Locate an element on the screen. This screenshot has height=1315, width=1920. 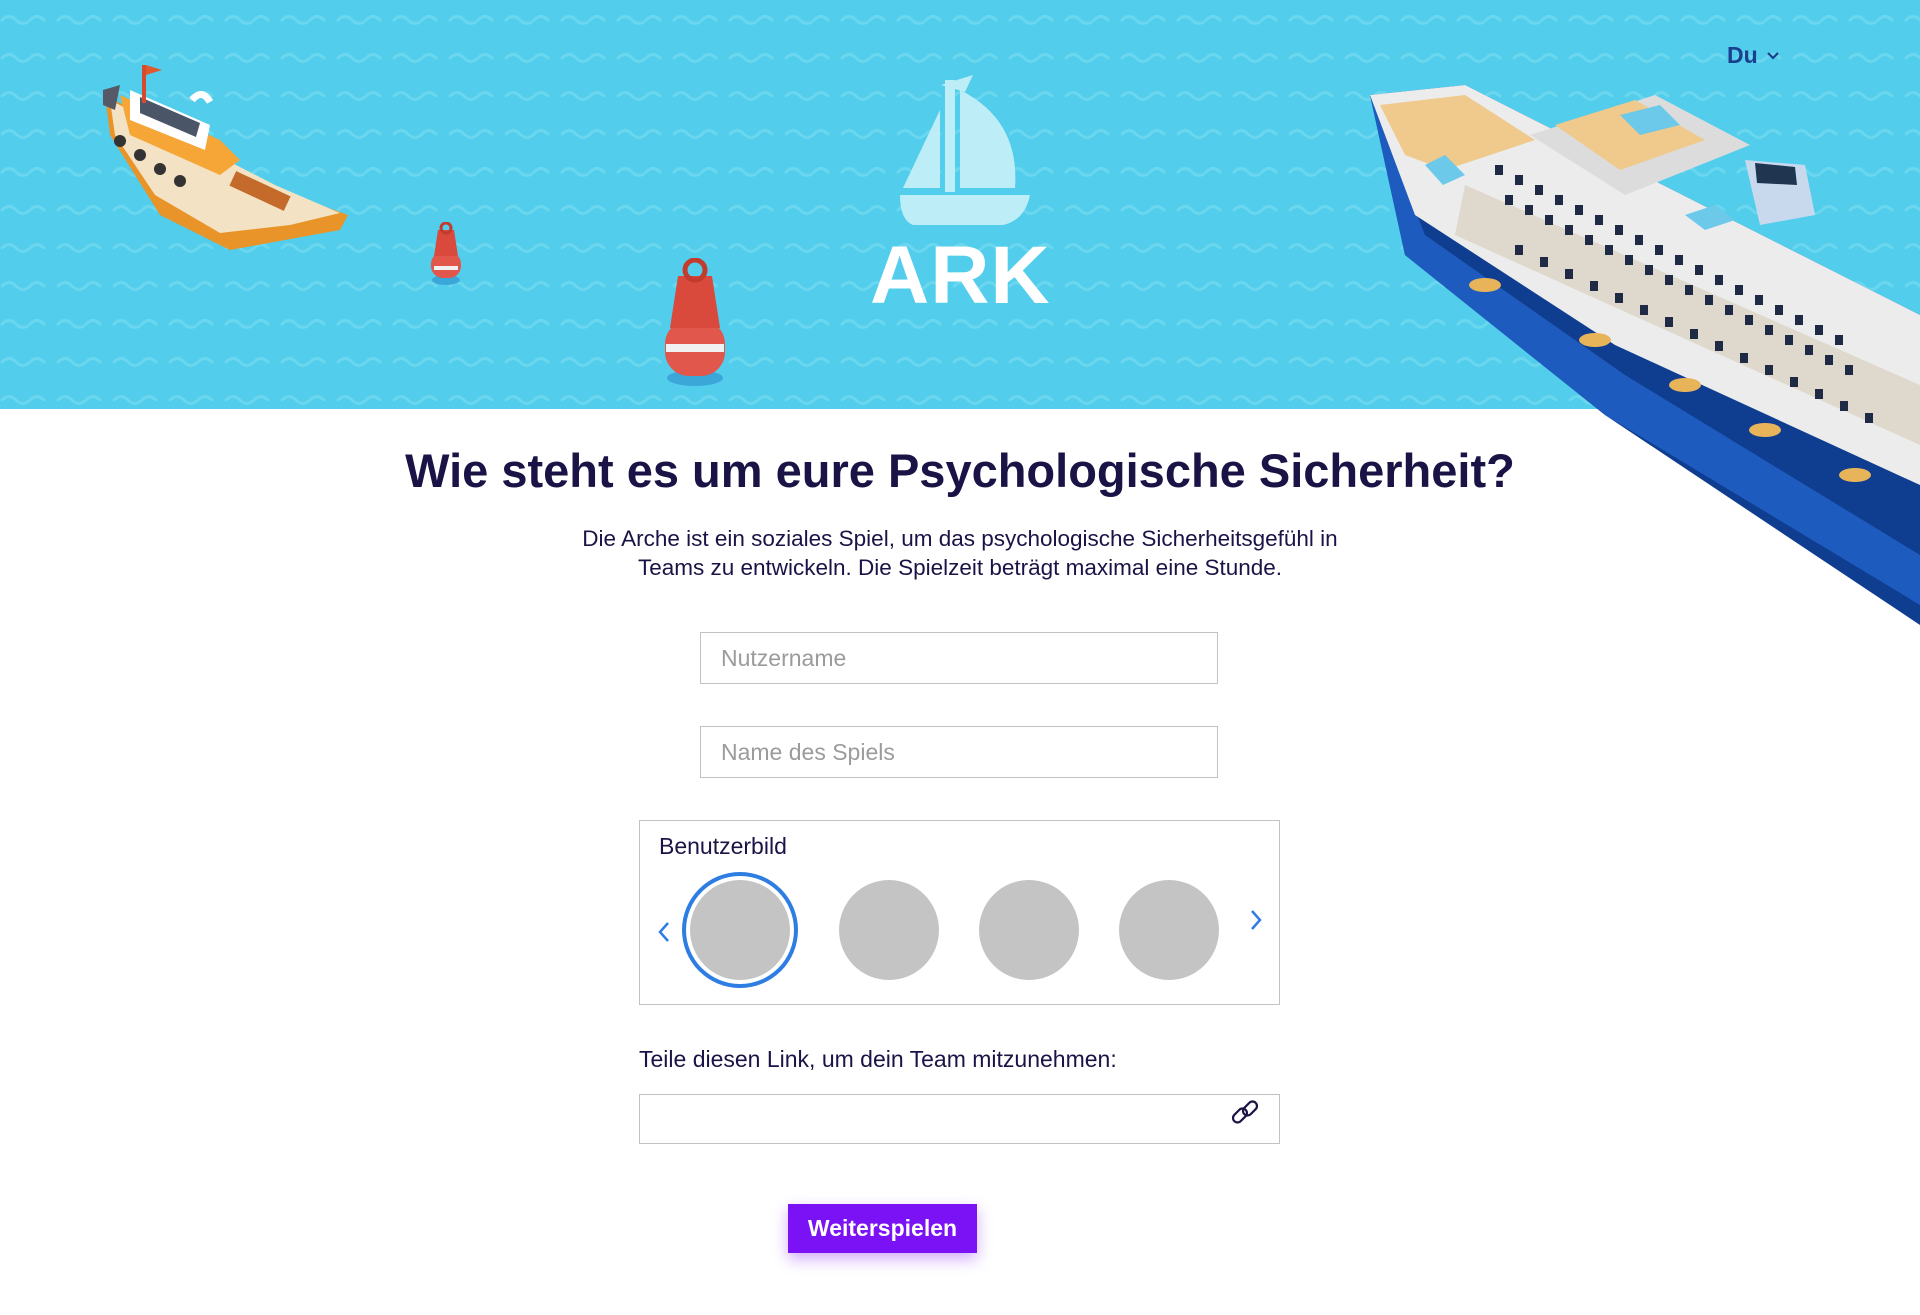
game-name-input is located at coordinates (959, 752).